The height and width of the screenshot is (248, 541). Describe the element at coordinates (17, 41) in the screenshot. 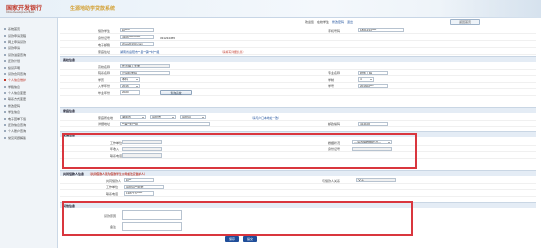

I see `sidebar-item-label: 网上申请贷款` at that location.